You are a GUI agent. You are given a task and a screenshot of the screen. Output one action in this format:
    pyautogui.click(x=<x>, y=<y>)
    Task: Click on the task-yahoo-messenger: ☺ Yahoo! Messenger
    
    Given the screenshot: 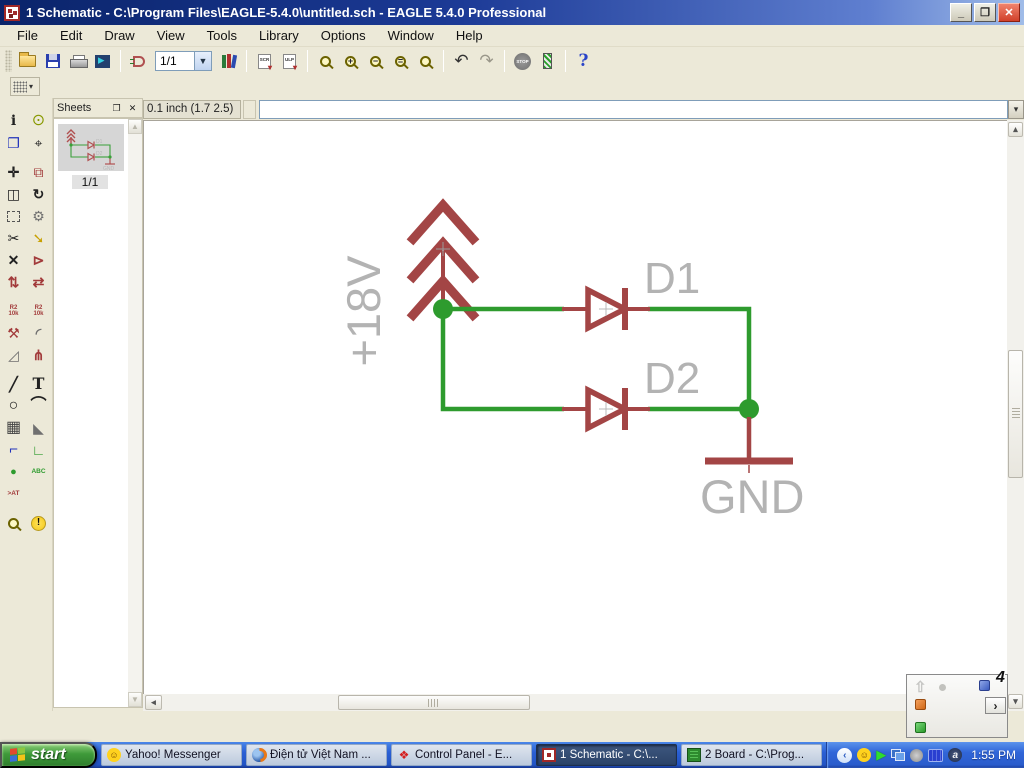 What is the action you would take?
    pyautogui.click(x=171, y=755)
    